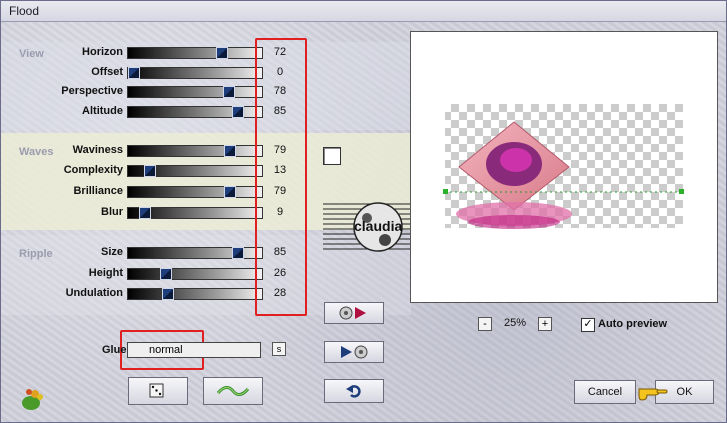  I want to click on glue-s-button: s, so click(279, 349).